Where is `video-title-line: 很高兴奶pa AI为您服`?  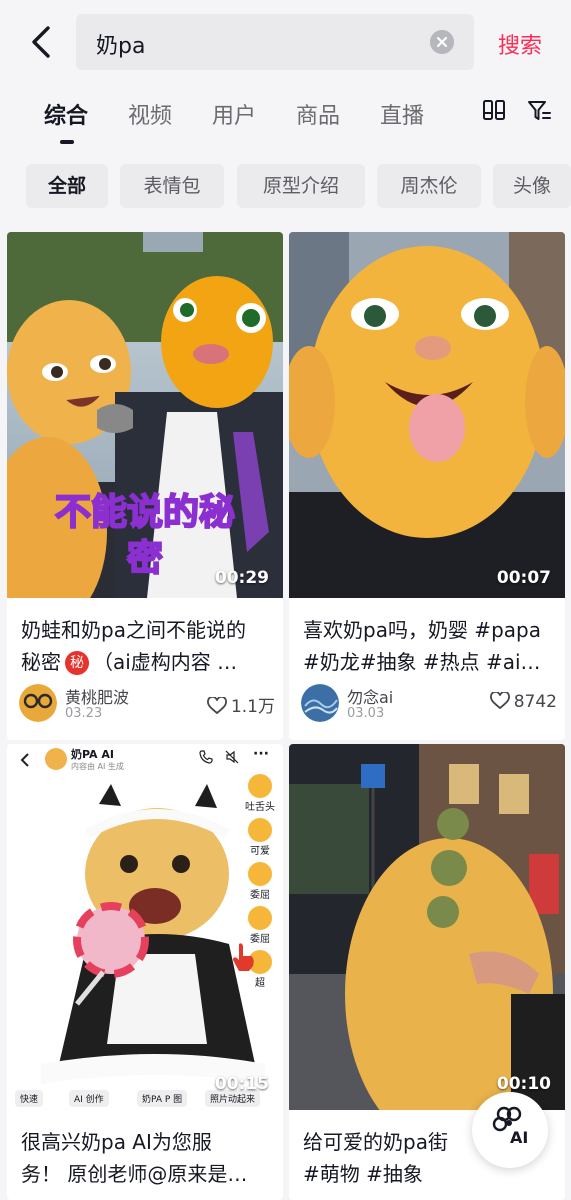
video-title-line: 很高兴奶pa AI为您服 is located at coordinates (116, 1142).